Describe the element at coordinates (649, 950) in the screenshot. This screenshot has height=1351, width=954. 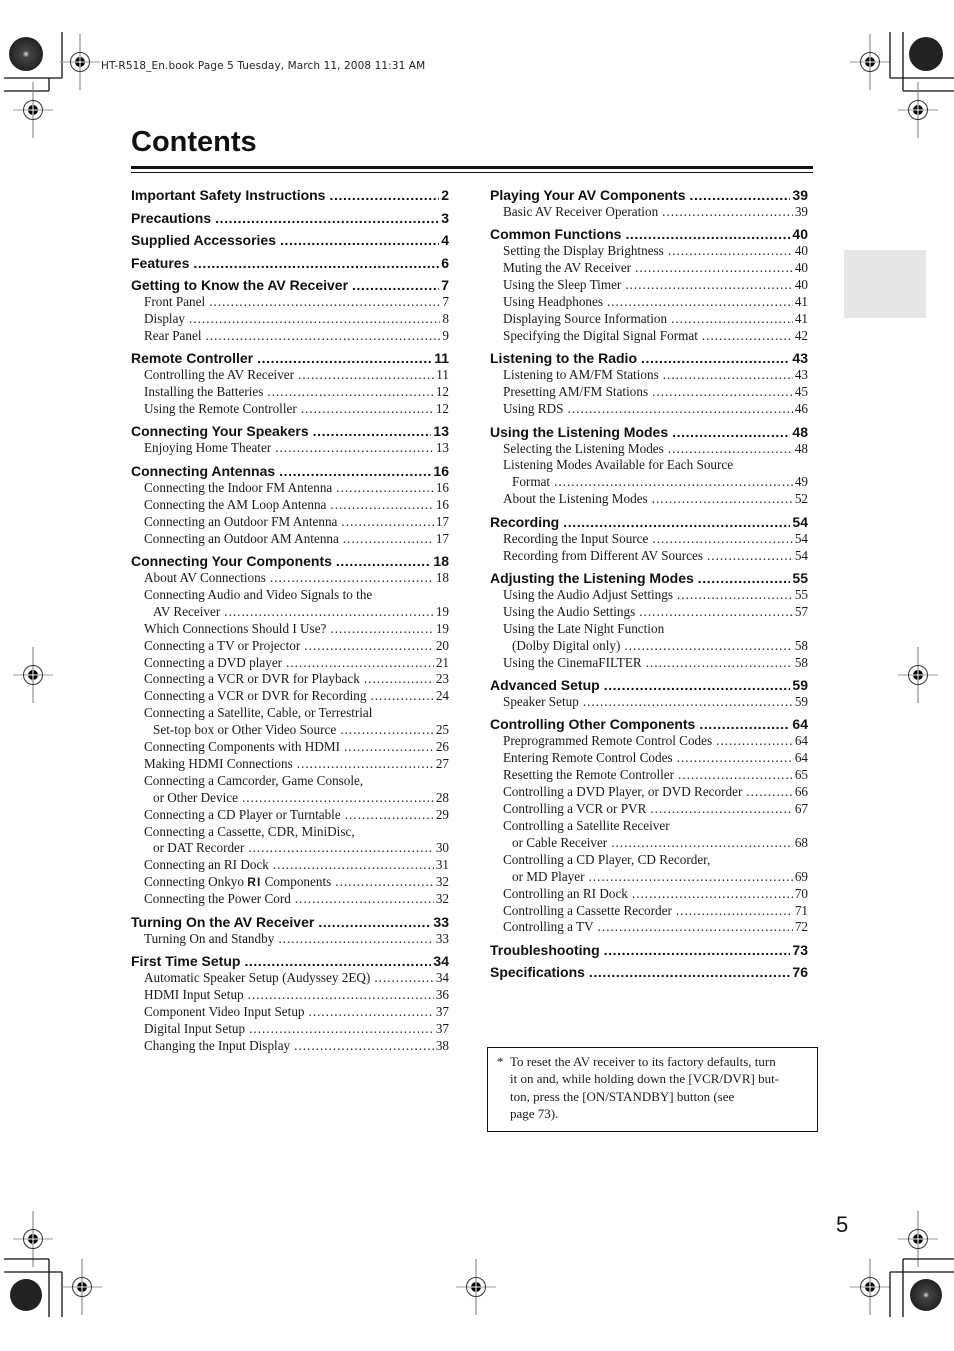
I see `toc-section: Troubleshooting 73` at that location.